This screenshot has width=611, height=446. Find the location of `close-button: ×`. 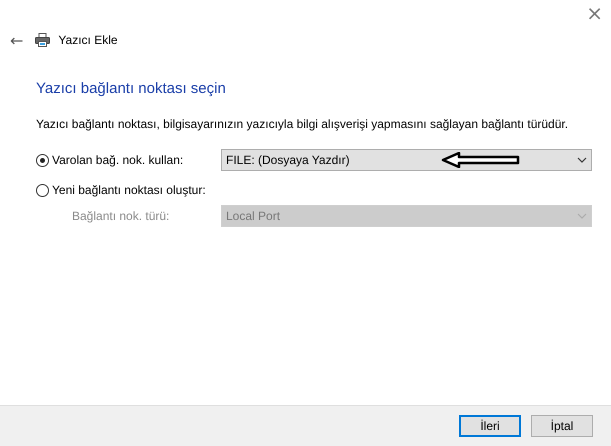

close-button: × is located at coordinates (594, 13).